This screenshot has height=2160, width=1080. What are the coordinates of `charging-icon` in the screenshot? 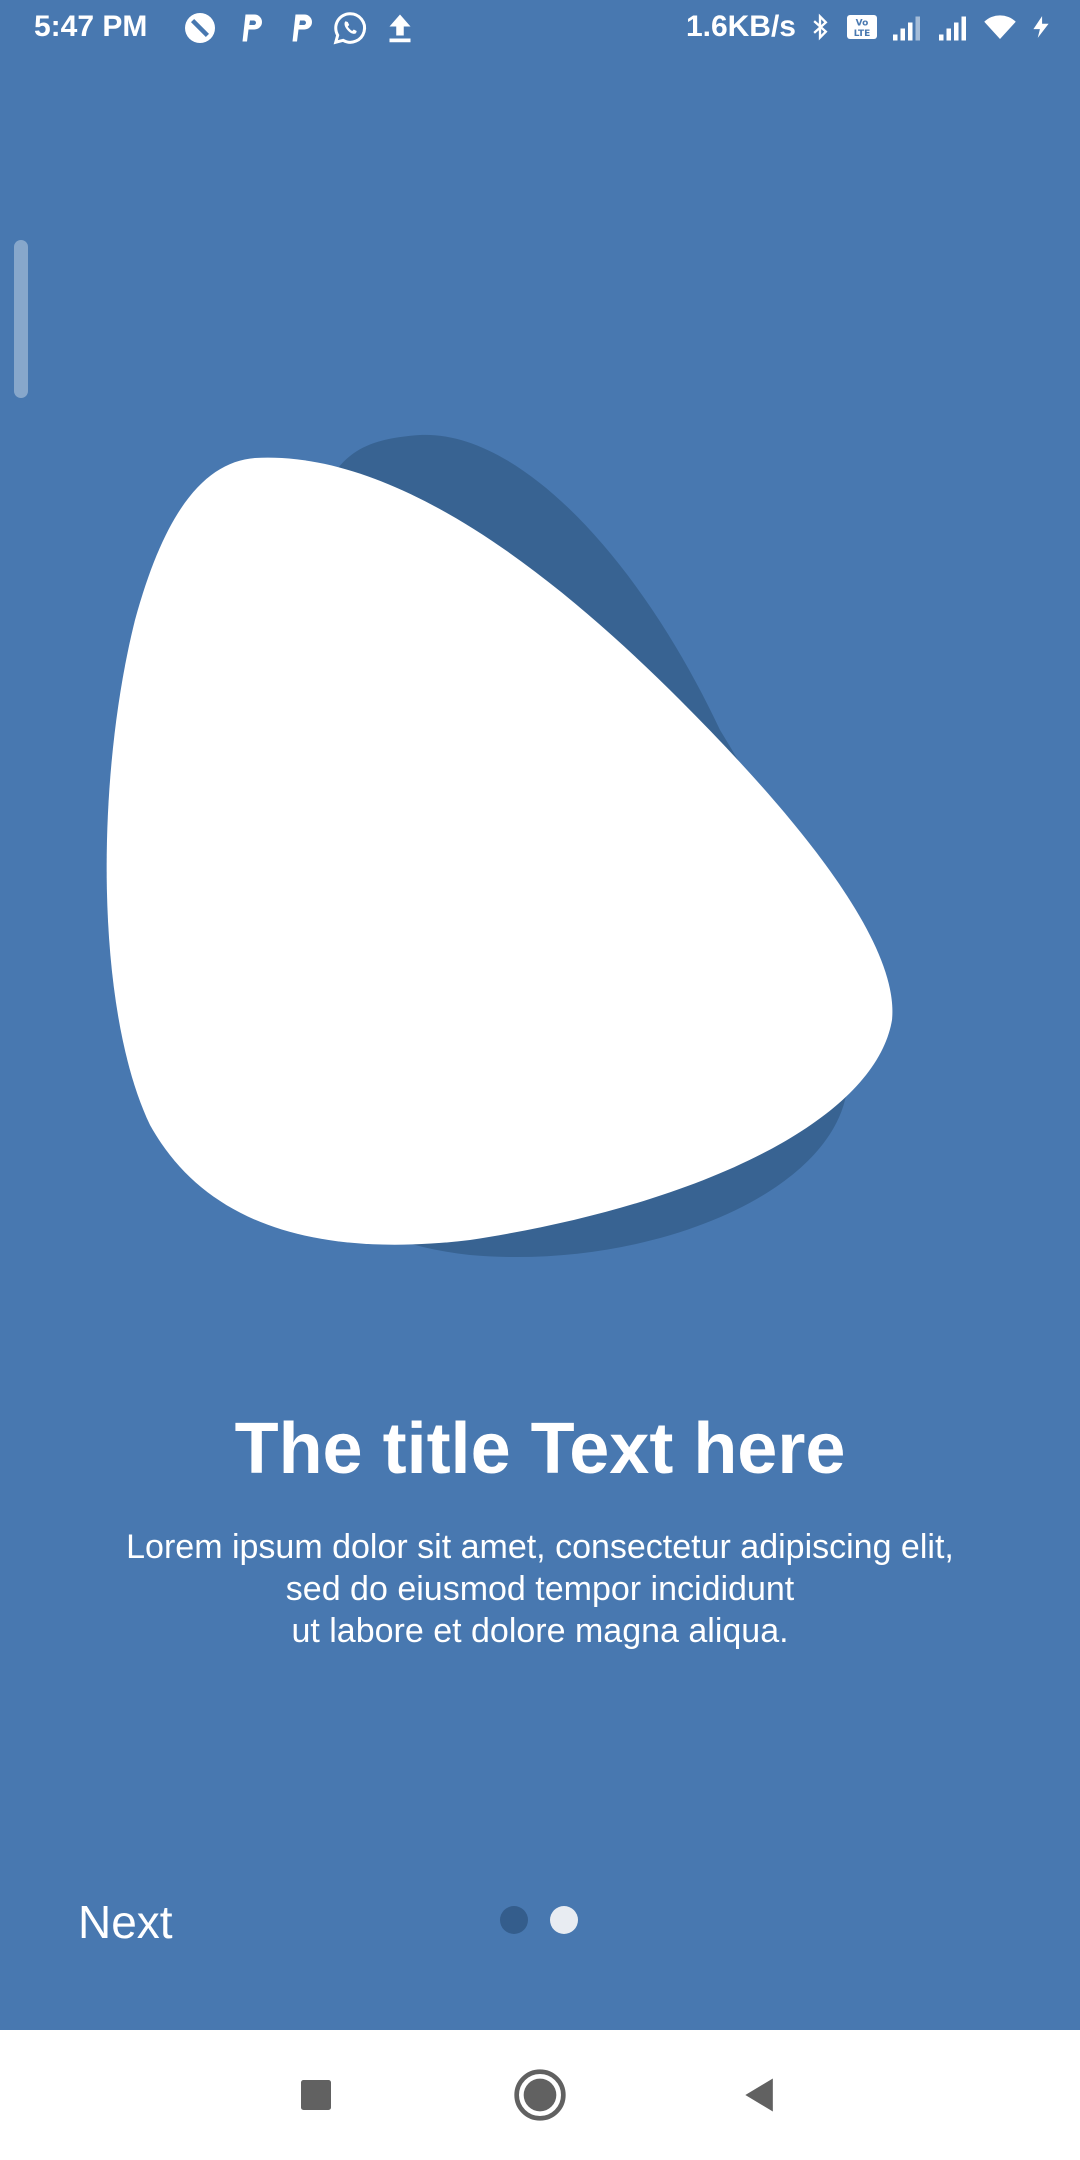 It's located at (1041, 27).